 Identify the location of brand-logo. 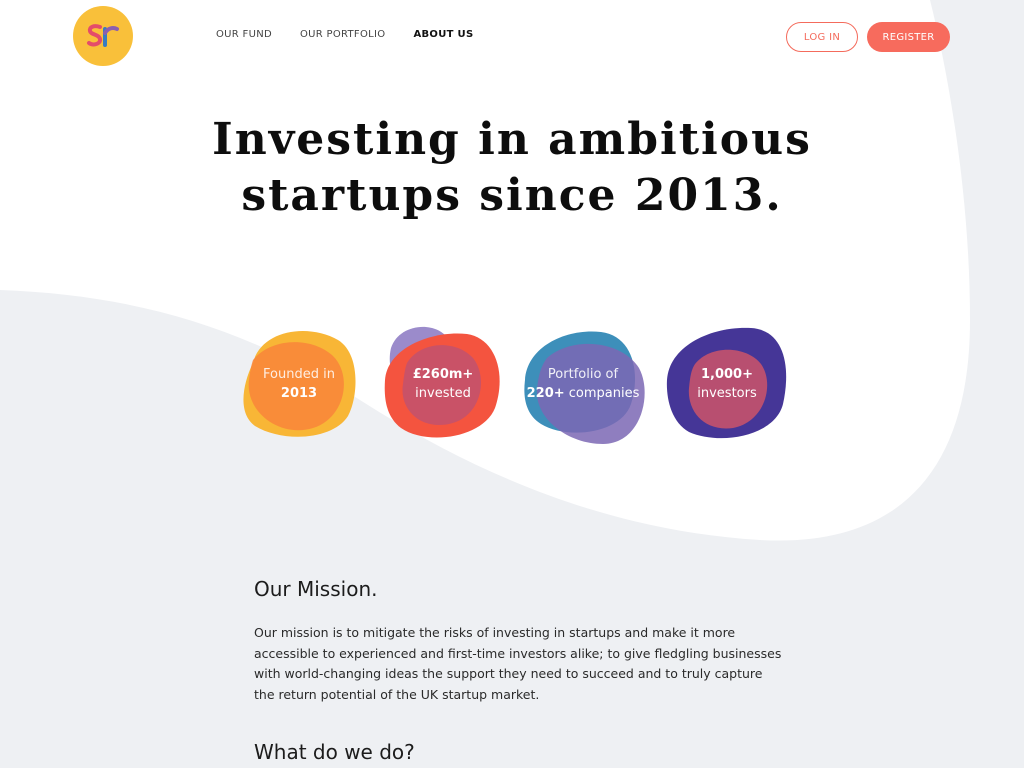
(103, 36).